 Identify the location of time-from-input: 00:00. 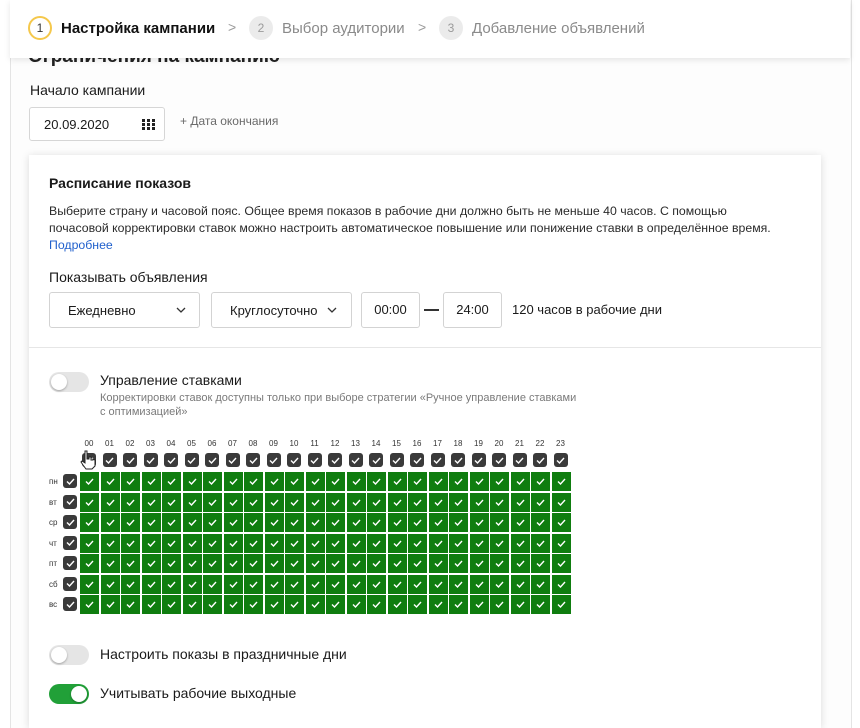
(390, 310).